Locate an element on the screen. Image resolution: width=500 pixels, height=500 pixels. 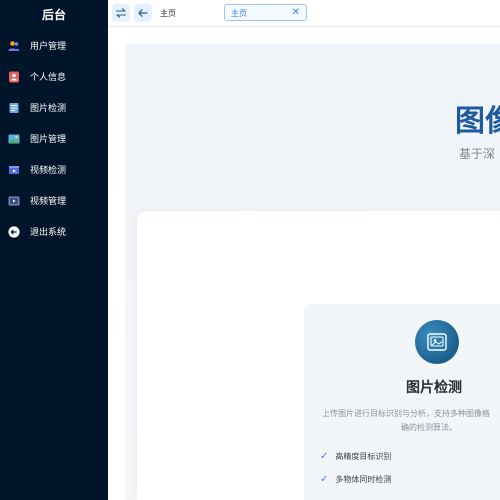
top-bar: 主页 主页 ✕ is located at coordinates (304, 13).